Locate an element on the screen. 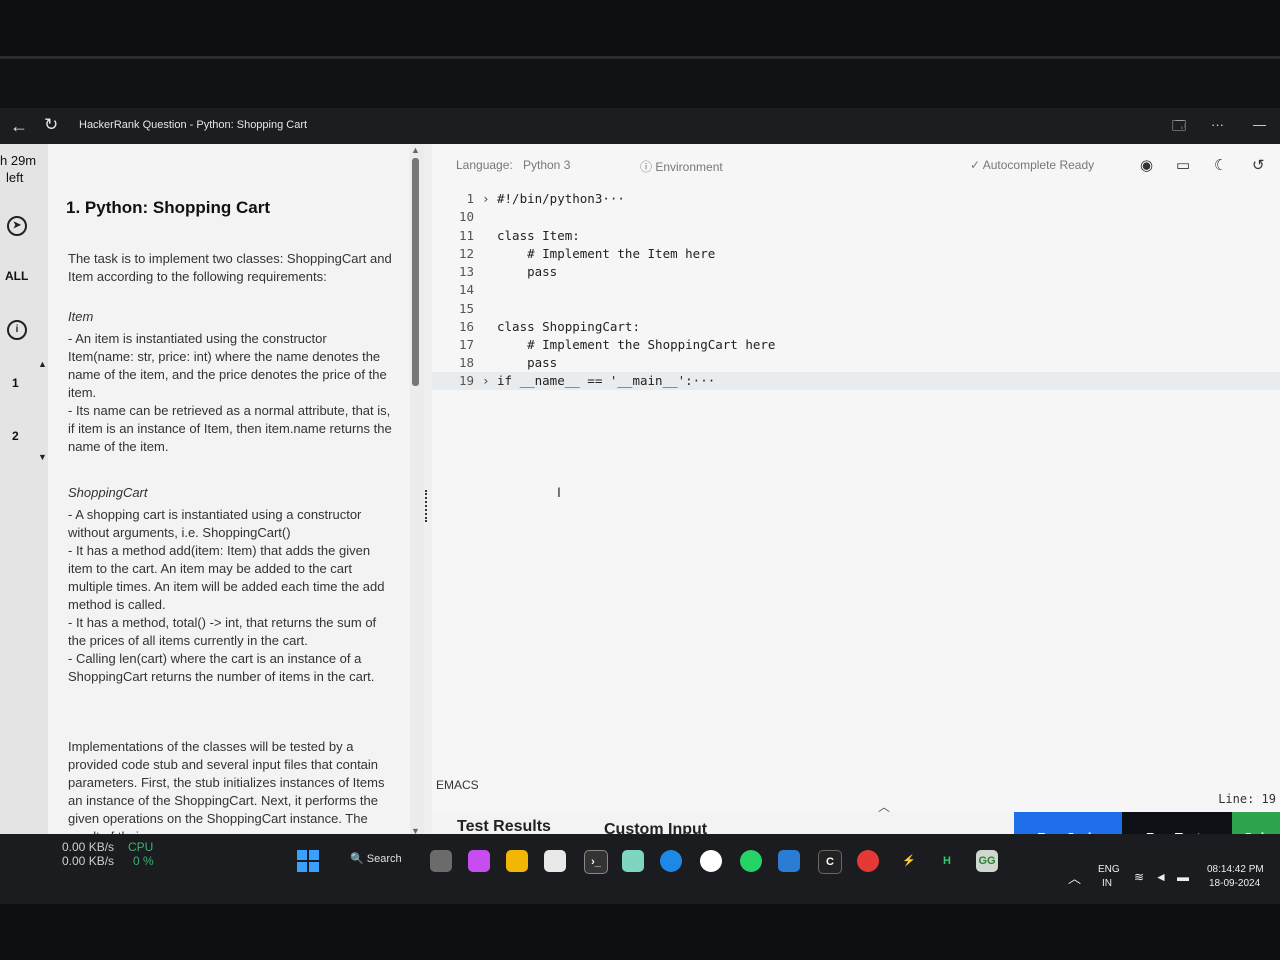 The image size is (1280, 960). code-line: 15 is located at coordinates (856, 309).